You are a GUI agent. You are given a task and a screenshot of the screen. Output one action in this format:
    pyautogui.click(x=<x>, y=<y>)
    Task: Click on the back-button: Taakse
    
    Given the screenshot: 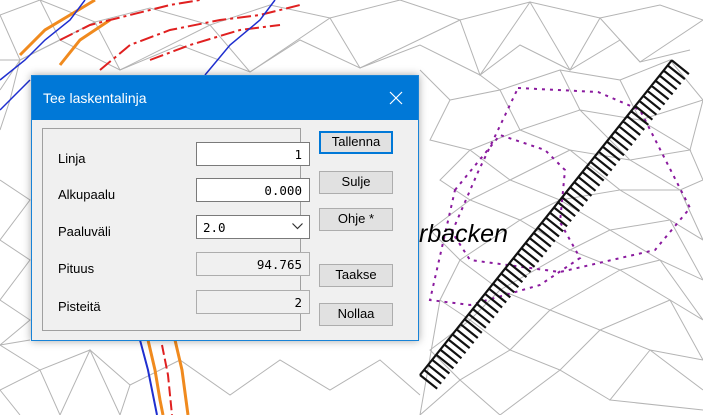 What is the action you would take?
    pyautogui.click(x=356, y=275)
    